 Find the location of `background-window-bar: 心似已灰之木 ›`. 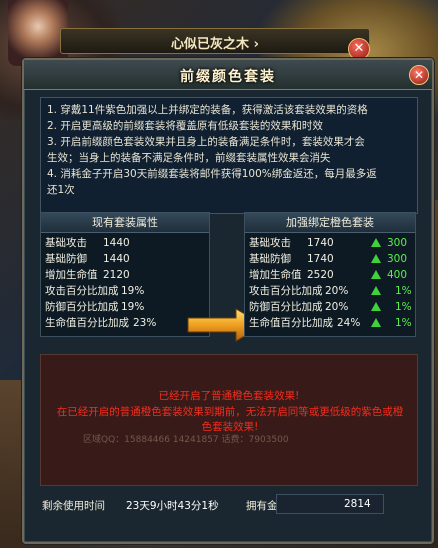

background-window-bar: 心似已灰之木 › is located at coordinates (215, 41).